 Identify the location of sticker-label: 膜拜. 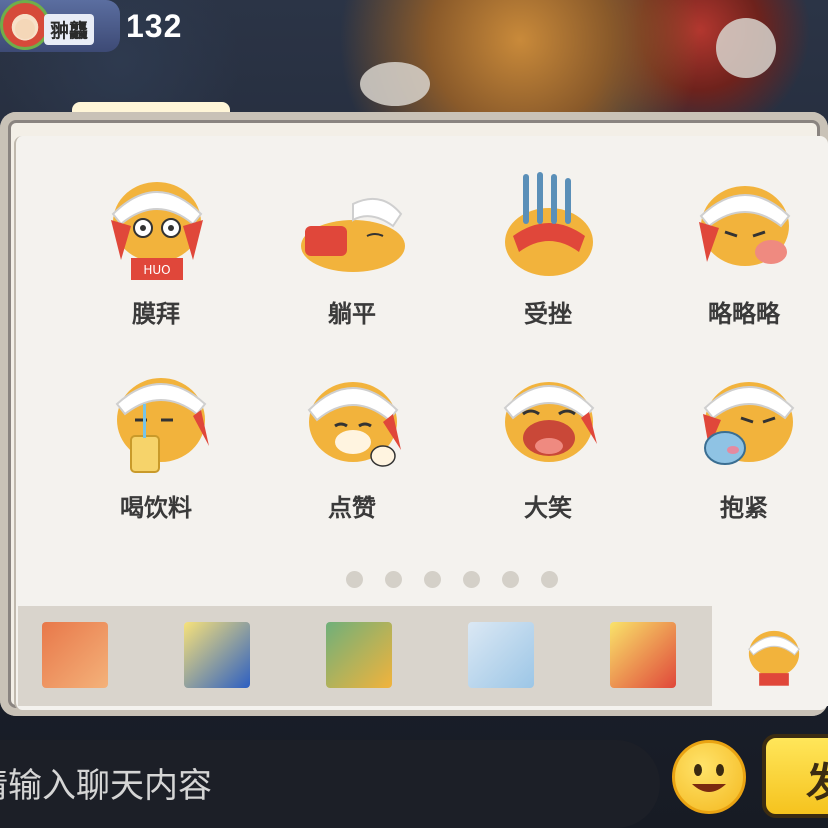
(156, 314).